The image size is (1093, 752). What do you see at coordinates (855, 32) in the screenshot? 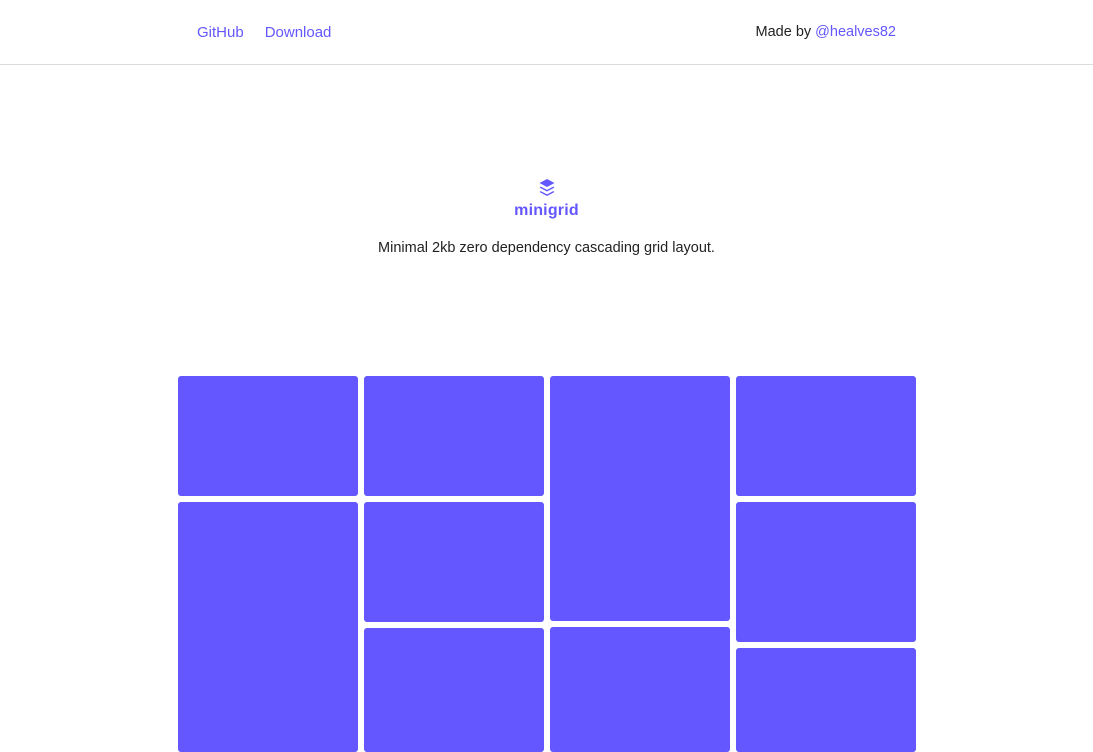
I see `author-link: @healves82` at bounding box center [855, 32].